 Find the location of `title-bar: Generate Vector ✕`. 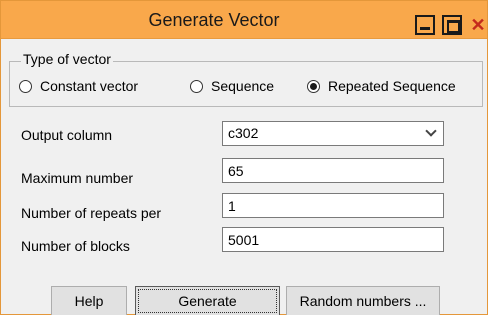

title-bar: Generate Vector ✕ is located at coordinates (244, 20).